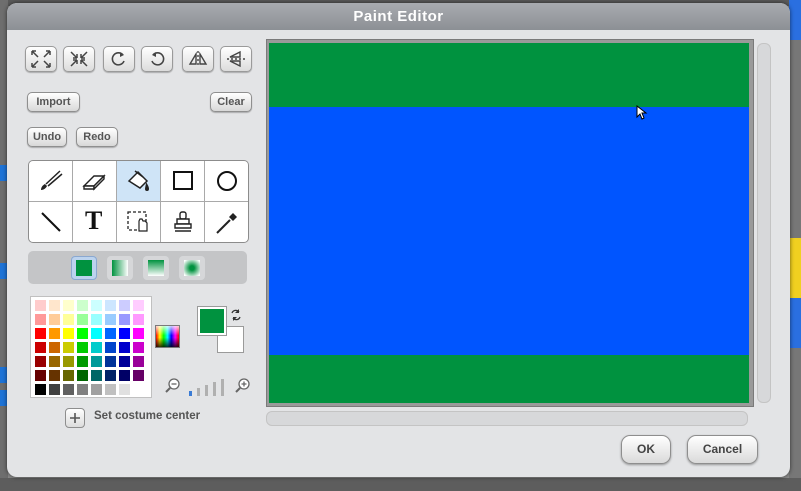  I want to click on zoom-level-bars, so click(209, 387).